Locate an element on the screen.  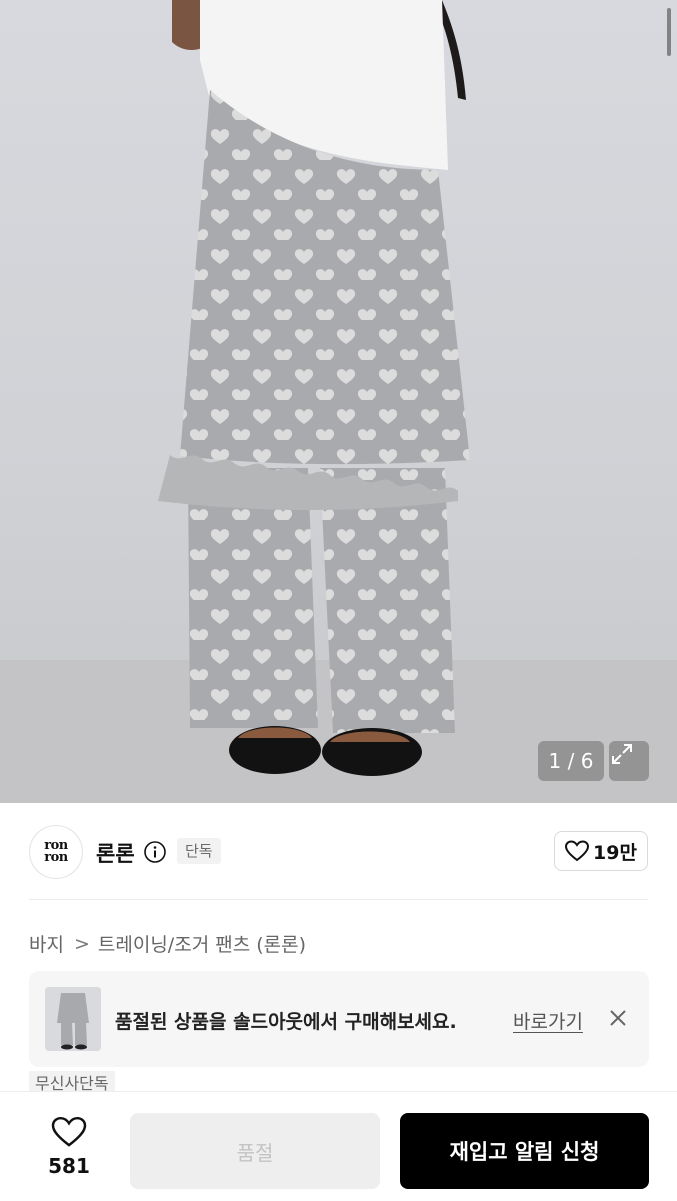
soldout-banner: 품절된 상품을 솔드아웃에서 구매해보세요. 바로가기 is located at coordinates (339, 1019).